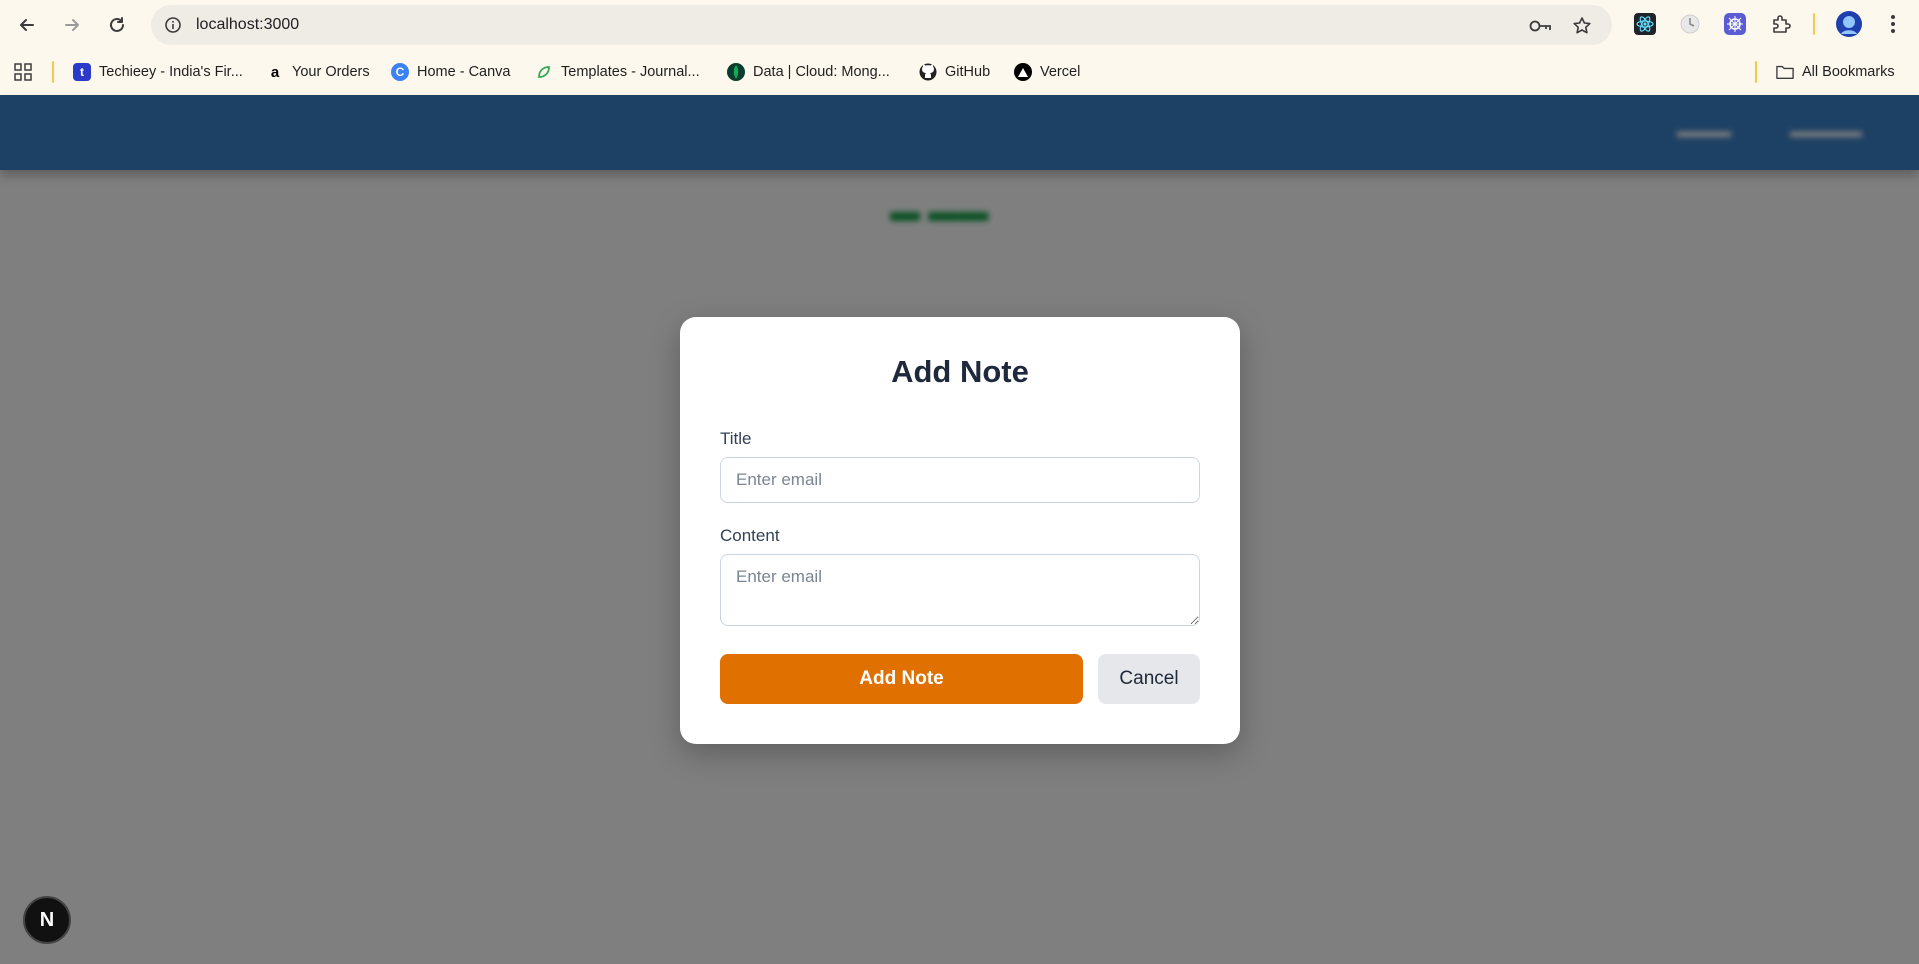  What do you see at coordinates (1582, 26) in the screenshot?
I see `bookmark-star-icon` at bounding box center [1582, 26].